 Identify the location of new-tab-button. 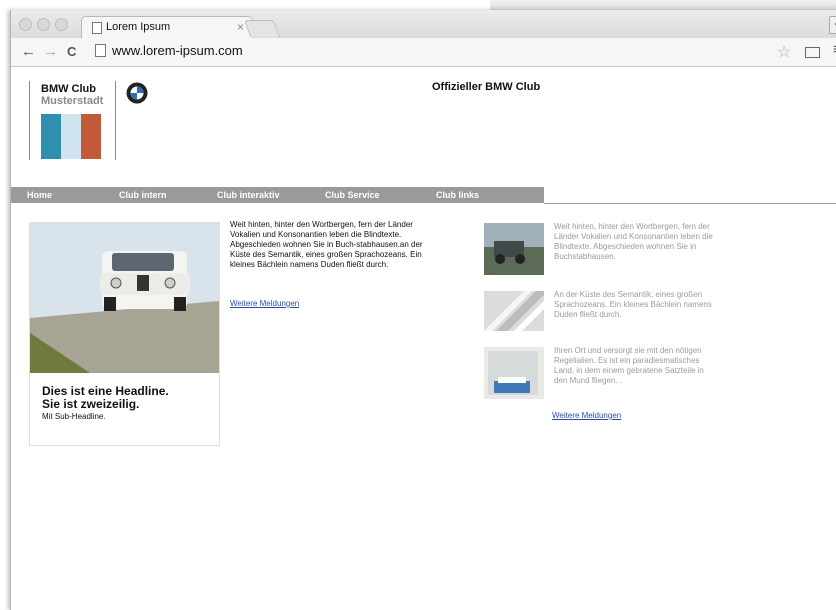
(262, 28).